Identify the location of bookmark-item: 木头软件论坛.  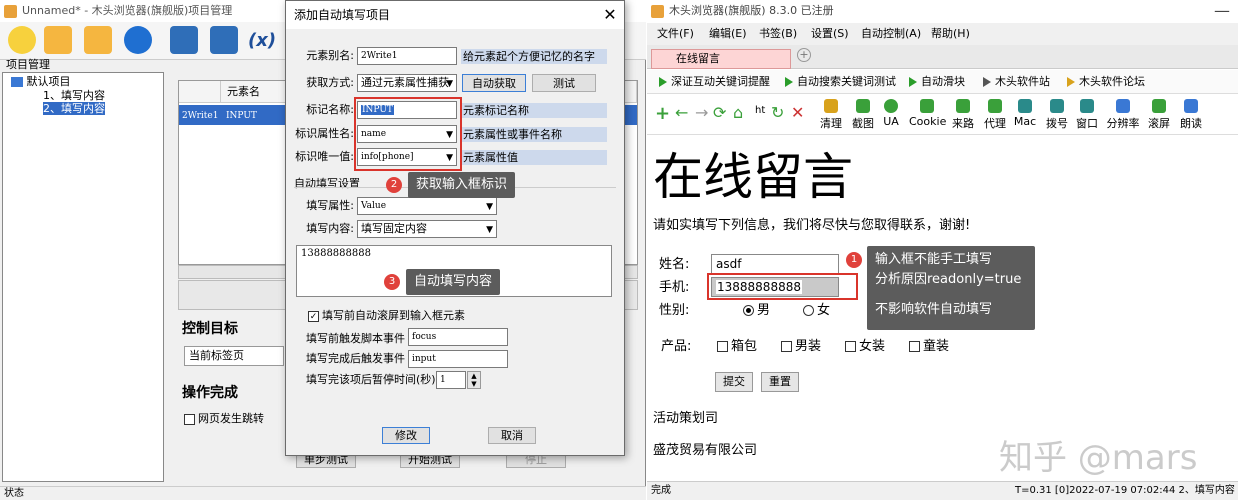
(1106, 82).